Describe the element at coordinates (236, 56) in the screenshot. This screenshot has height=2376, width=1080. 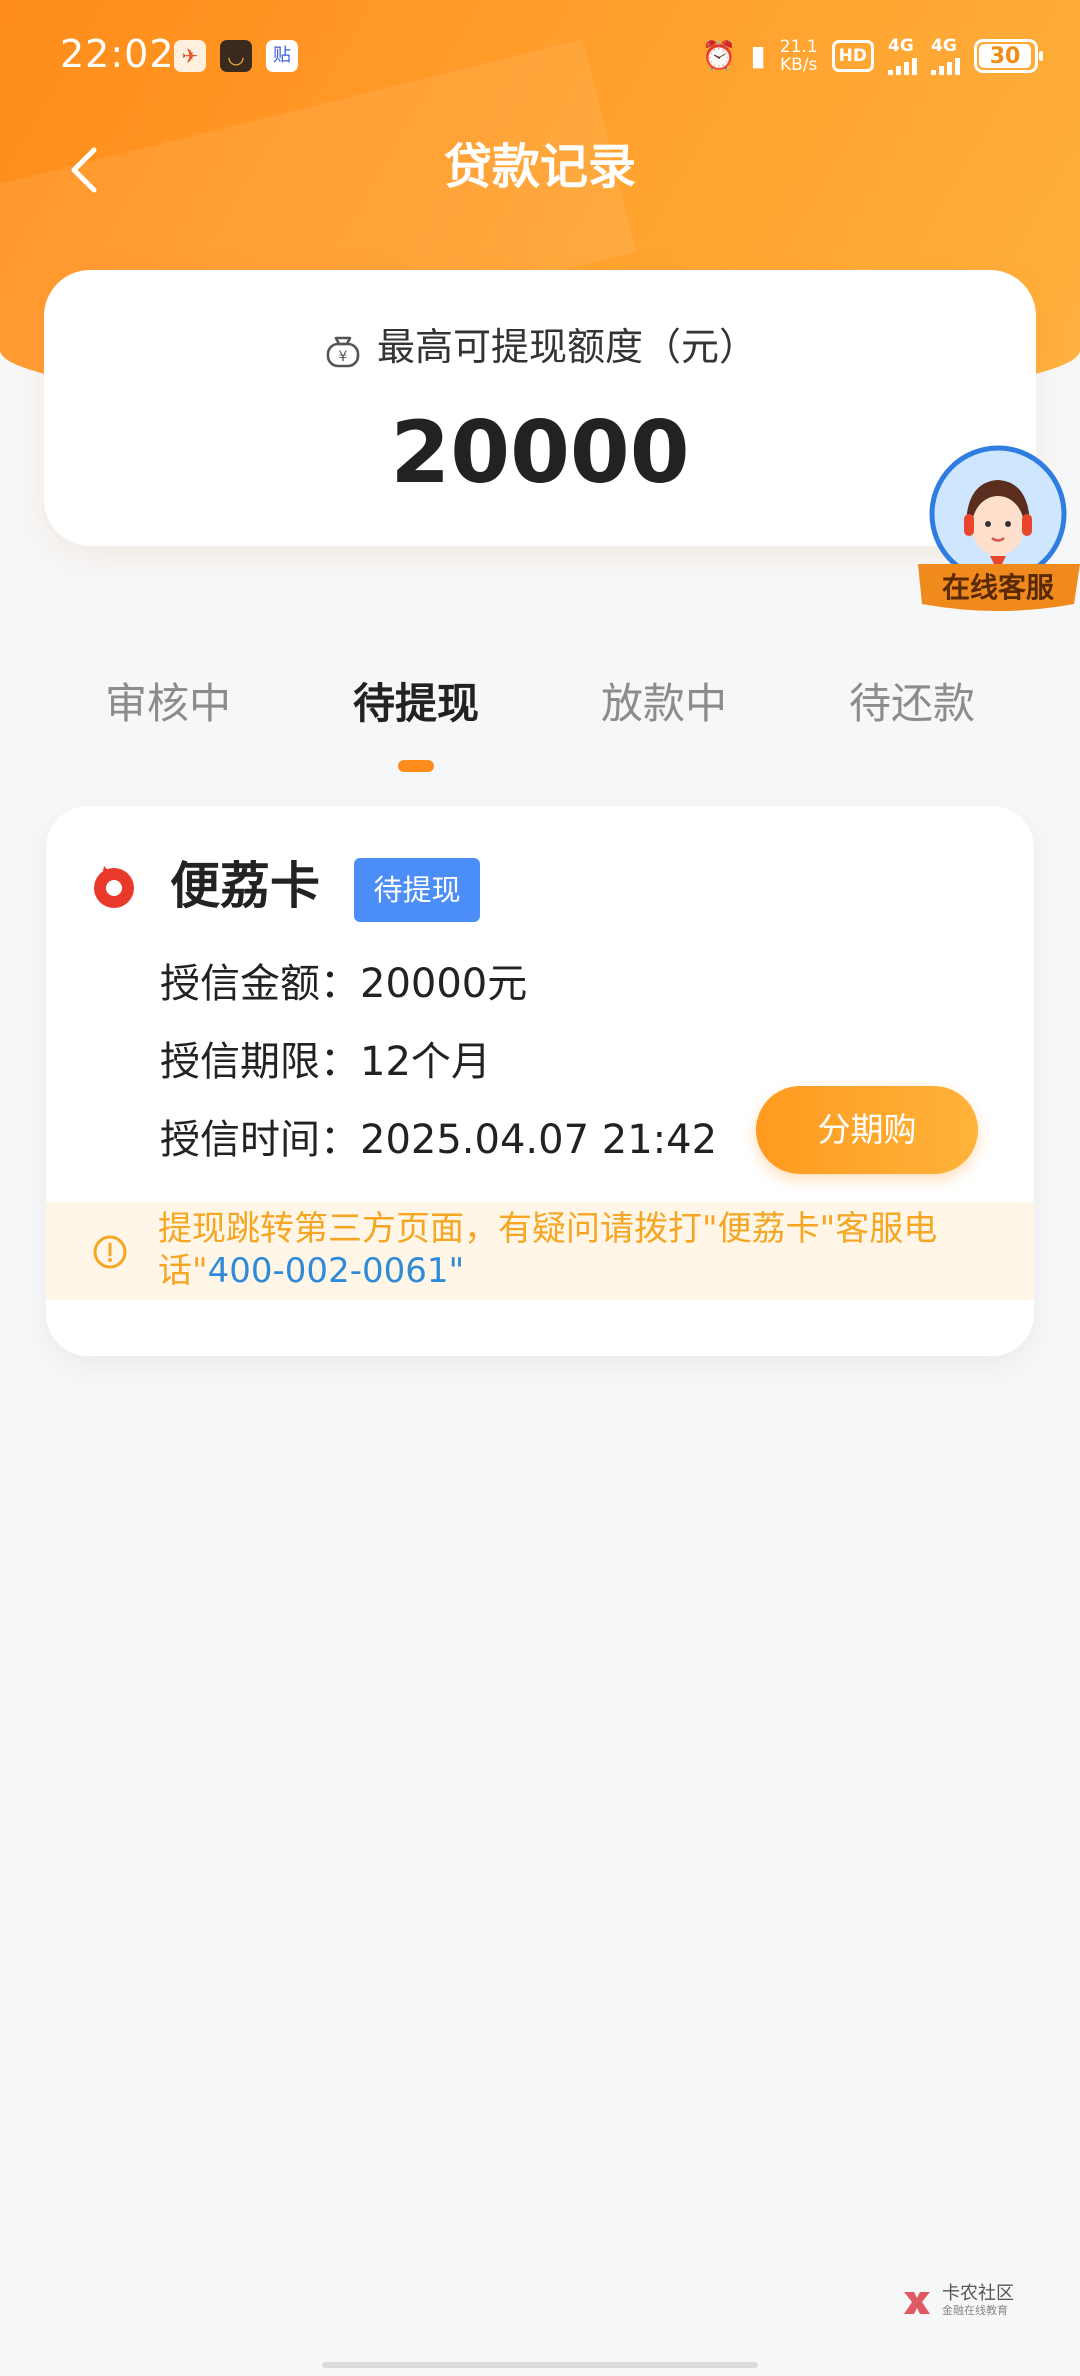
I see `shopping-app-icon: ◡` at that location.